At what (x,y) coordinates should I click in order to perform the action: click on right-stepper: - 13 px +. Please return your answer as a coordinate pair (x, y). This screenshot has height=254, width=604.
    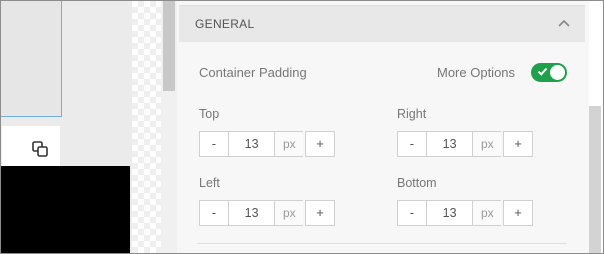
    Looking at the image, I should click on (465, 144).